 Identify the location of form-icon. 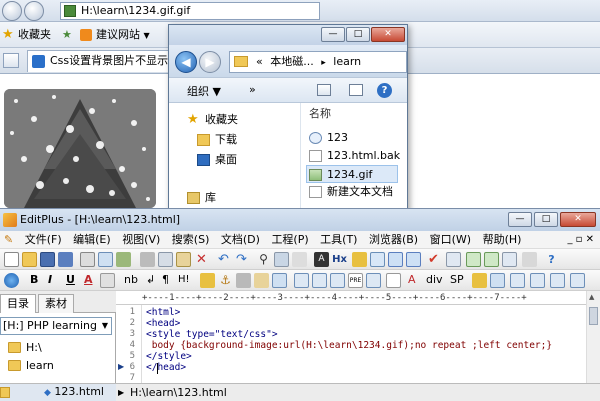
(319, 280).